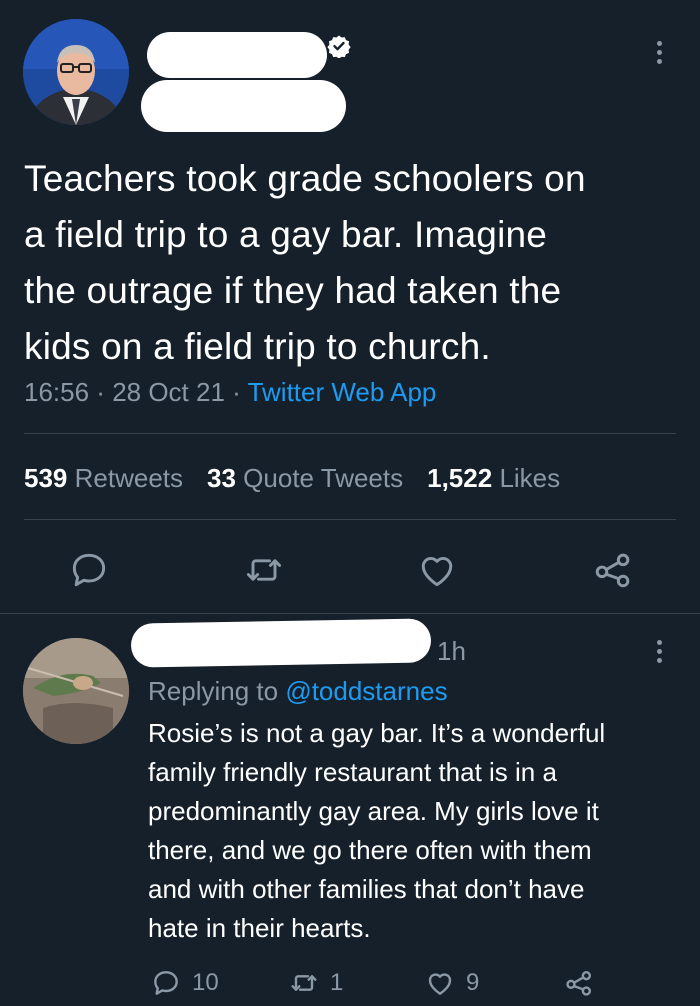  What do you see at coordinates (337, 982) in the screenshot?
I see `reply-retweets-count: 1` at bounding box center [337, 982].